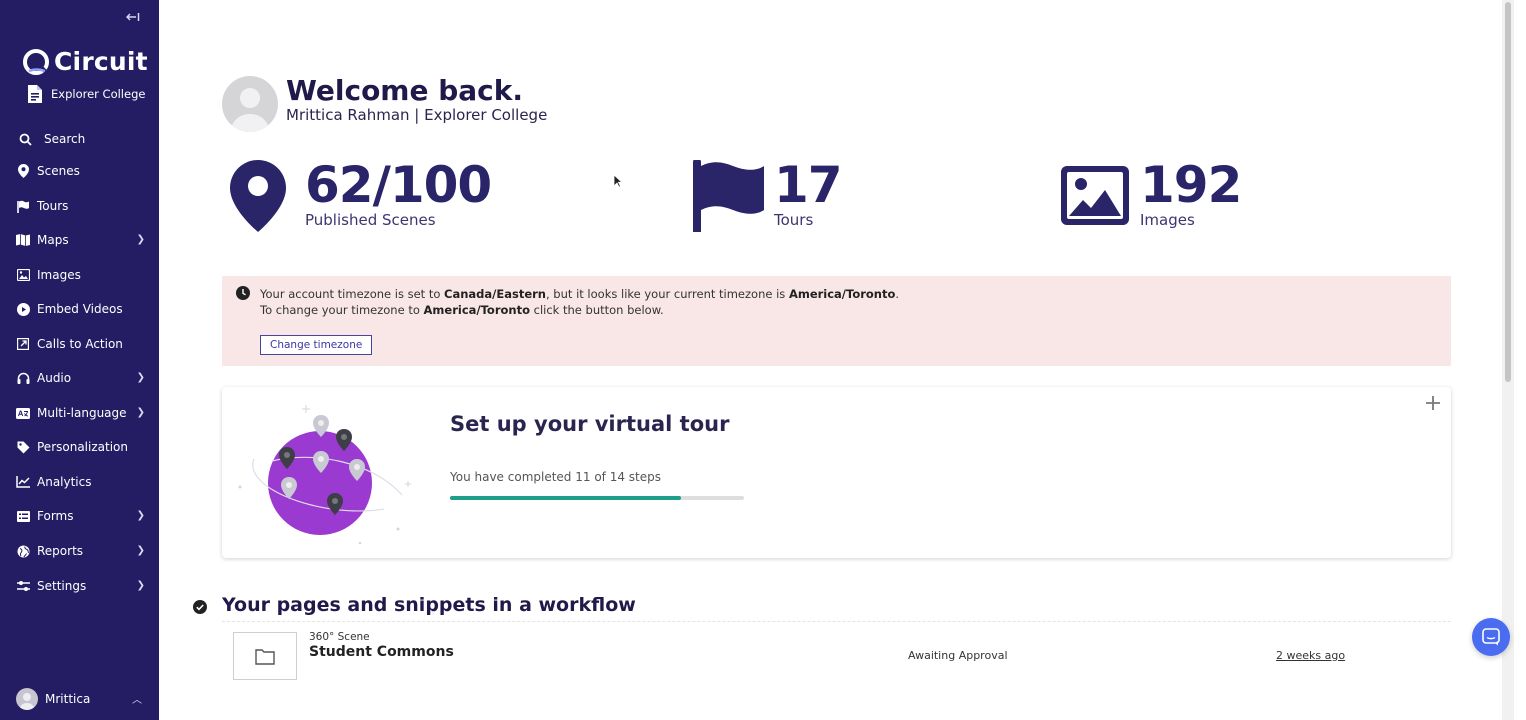 The image size is (1526, 720). Describe the element at coordinates (324, 475) in the screenshot. I see `globe-with-pins-illustration` at that location.